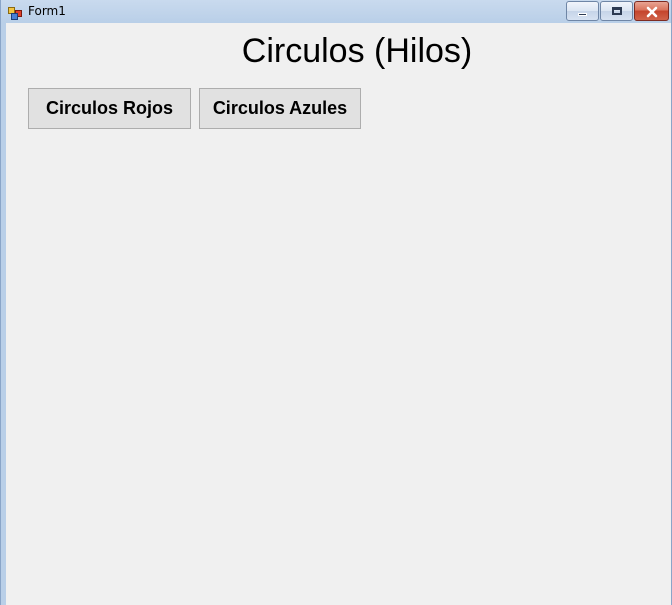 The width and height of the screenshot is (672, 605). What do you see at coordinates (582, 11) in the screenshot?
I see `minimize-button` at bounding box center [582, 11].